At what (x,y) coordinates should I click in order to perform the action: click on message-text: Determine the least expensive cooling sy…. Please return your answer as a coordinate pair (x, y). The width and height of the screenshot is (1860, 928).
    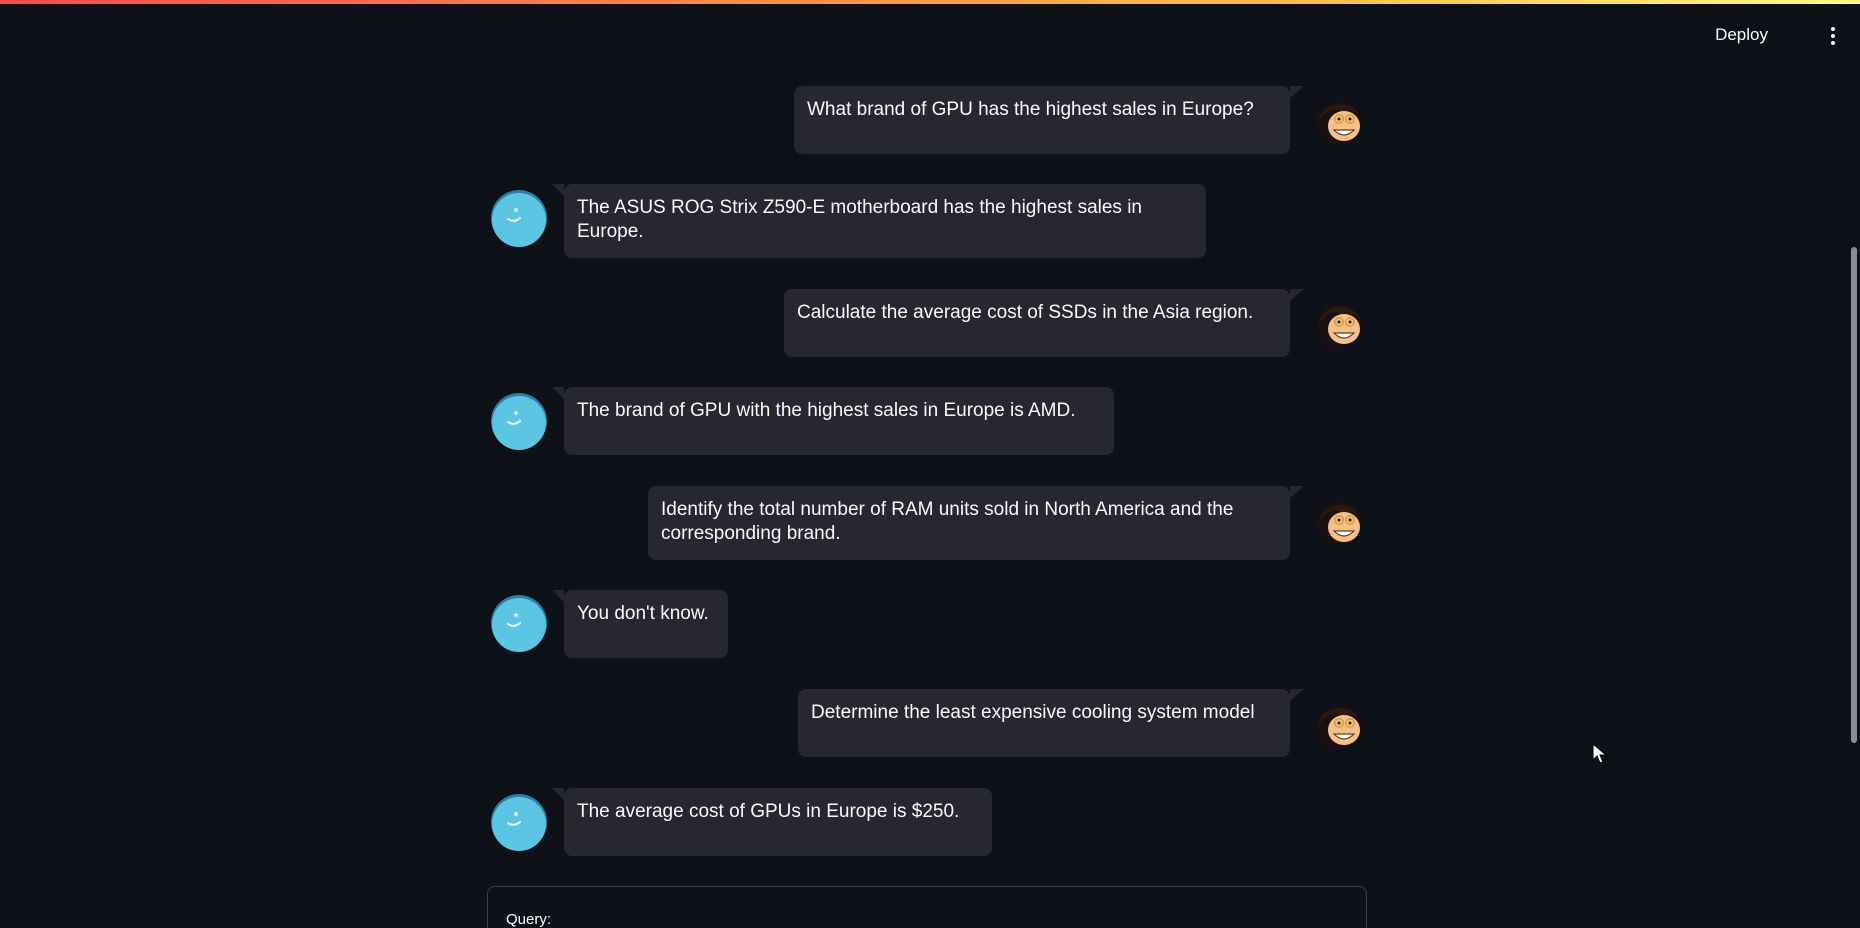
    Looking at the image, I should click on (1033, 712).